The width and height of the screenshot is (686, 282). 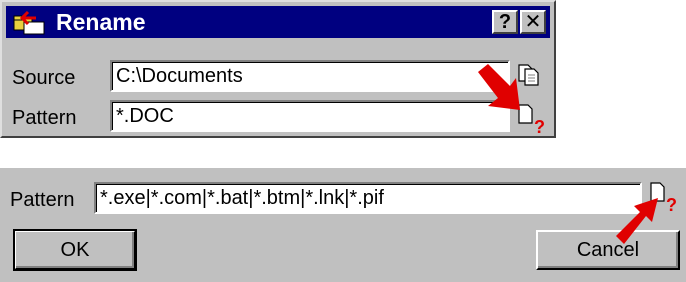 I want to click on pattern-input: *.DOC, so click(x=310, y=116).